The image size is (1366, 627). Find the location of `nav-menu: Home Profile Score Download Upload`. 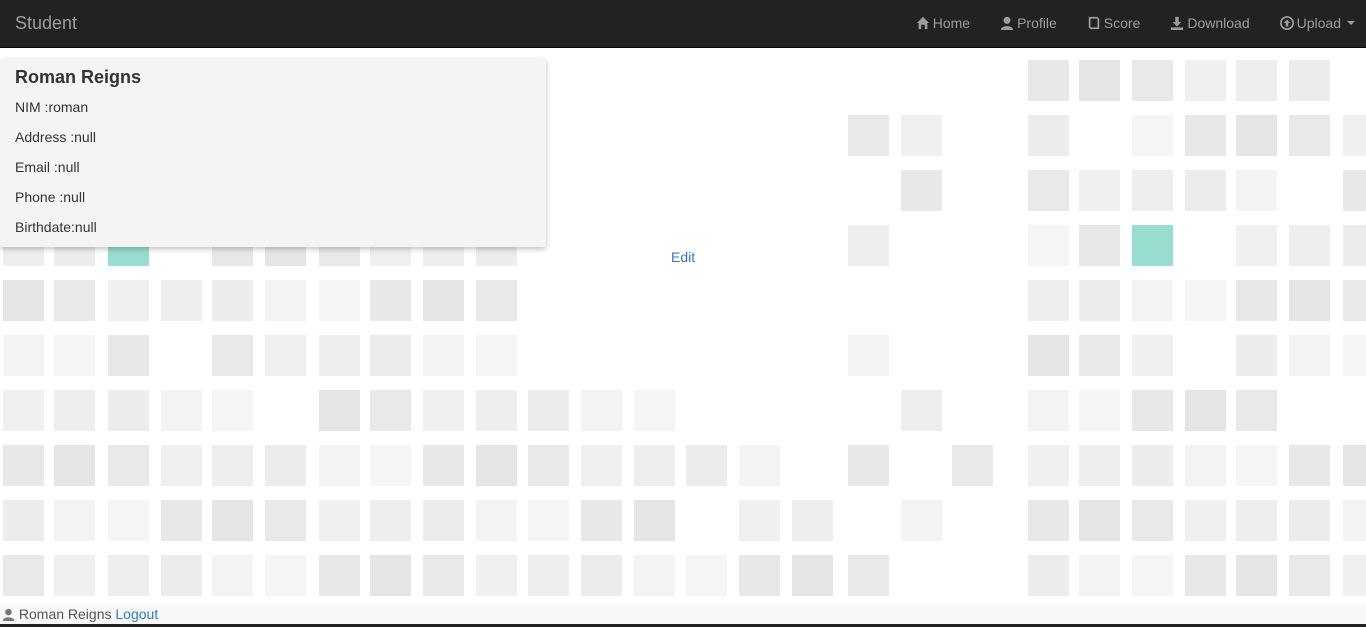

nav-menu: Home Profile Score Download Upload is located at coordinates (1133, 23).